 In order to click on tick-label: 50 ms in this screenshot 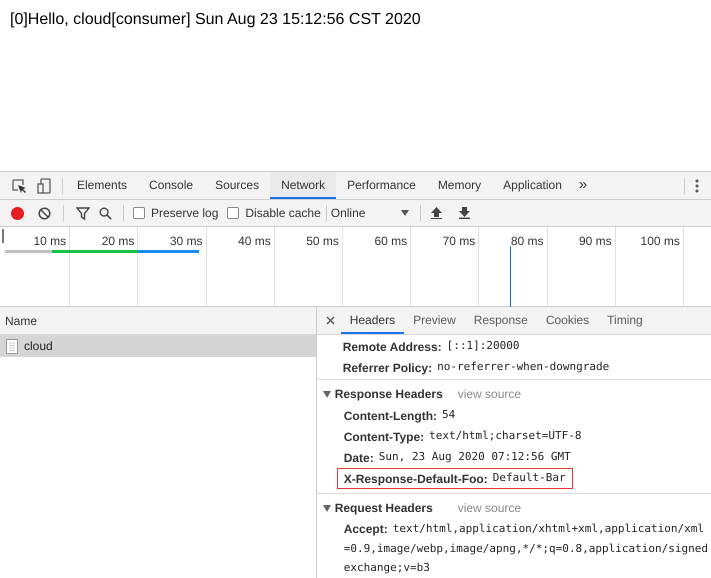, I will do `click(322, 241)`.